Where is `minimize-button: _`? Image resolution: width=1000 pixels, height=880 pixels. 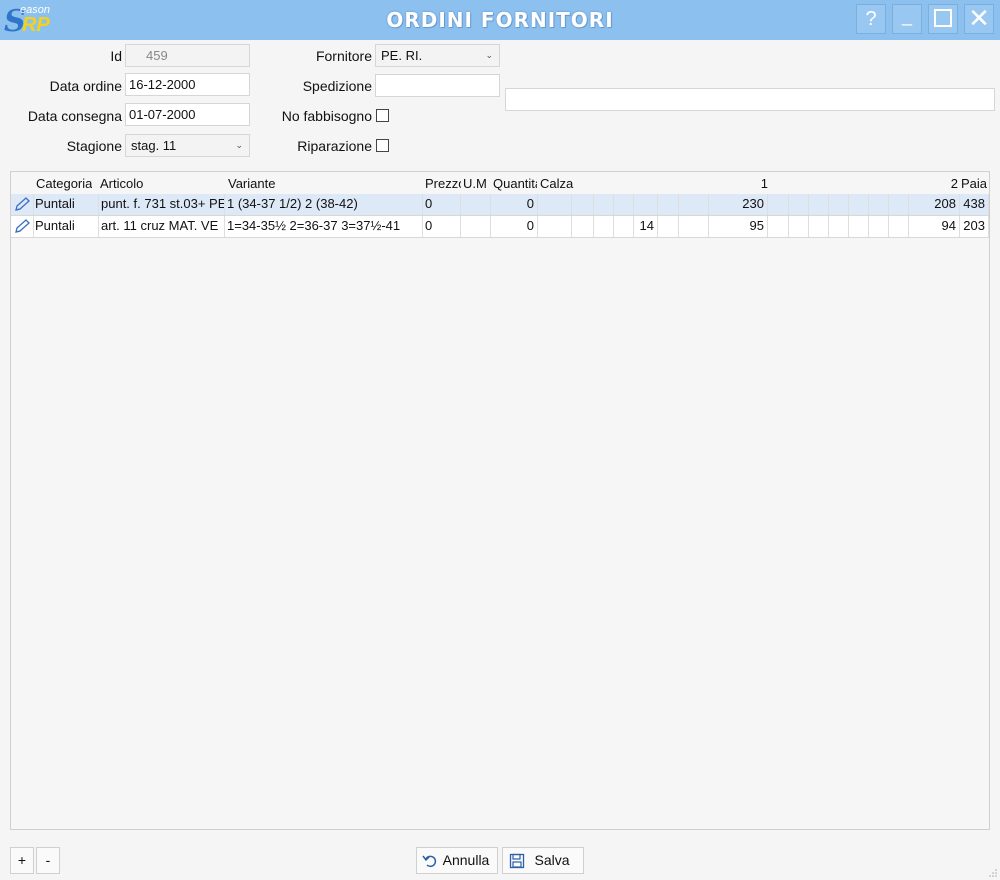
minimize-button: _ is located at coordinates (907, 19).